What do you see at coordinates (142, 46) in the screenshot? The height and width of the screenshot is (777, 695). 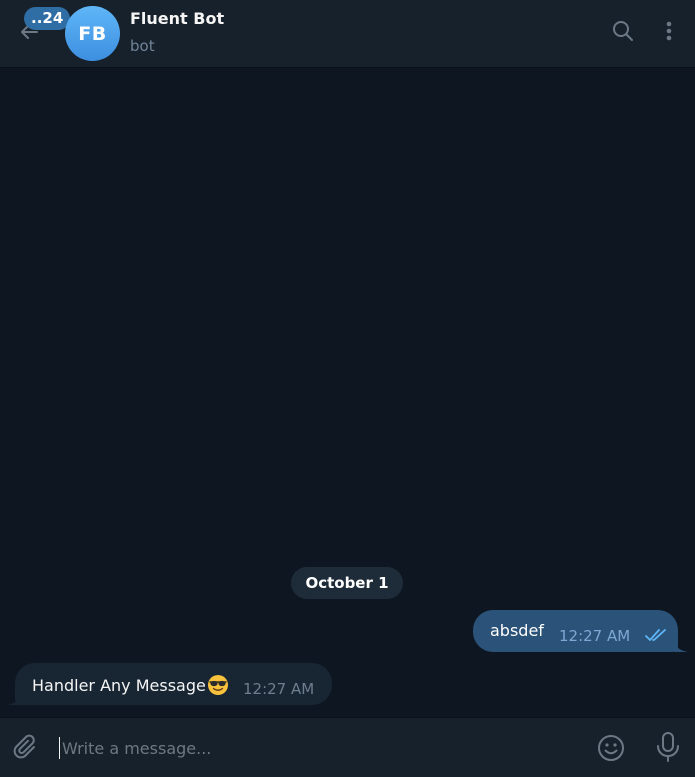 I see `chat-subtitle: bot` at bounding box center [142, 46].